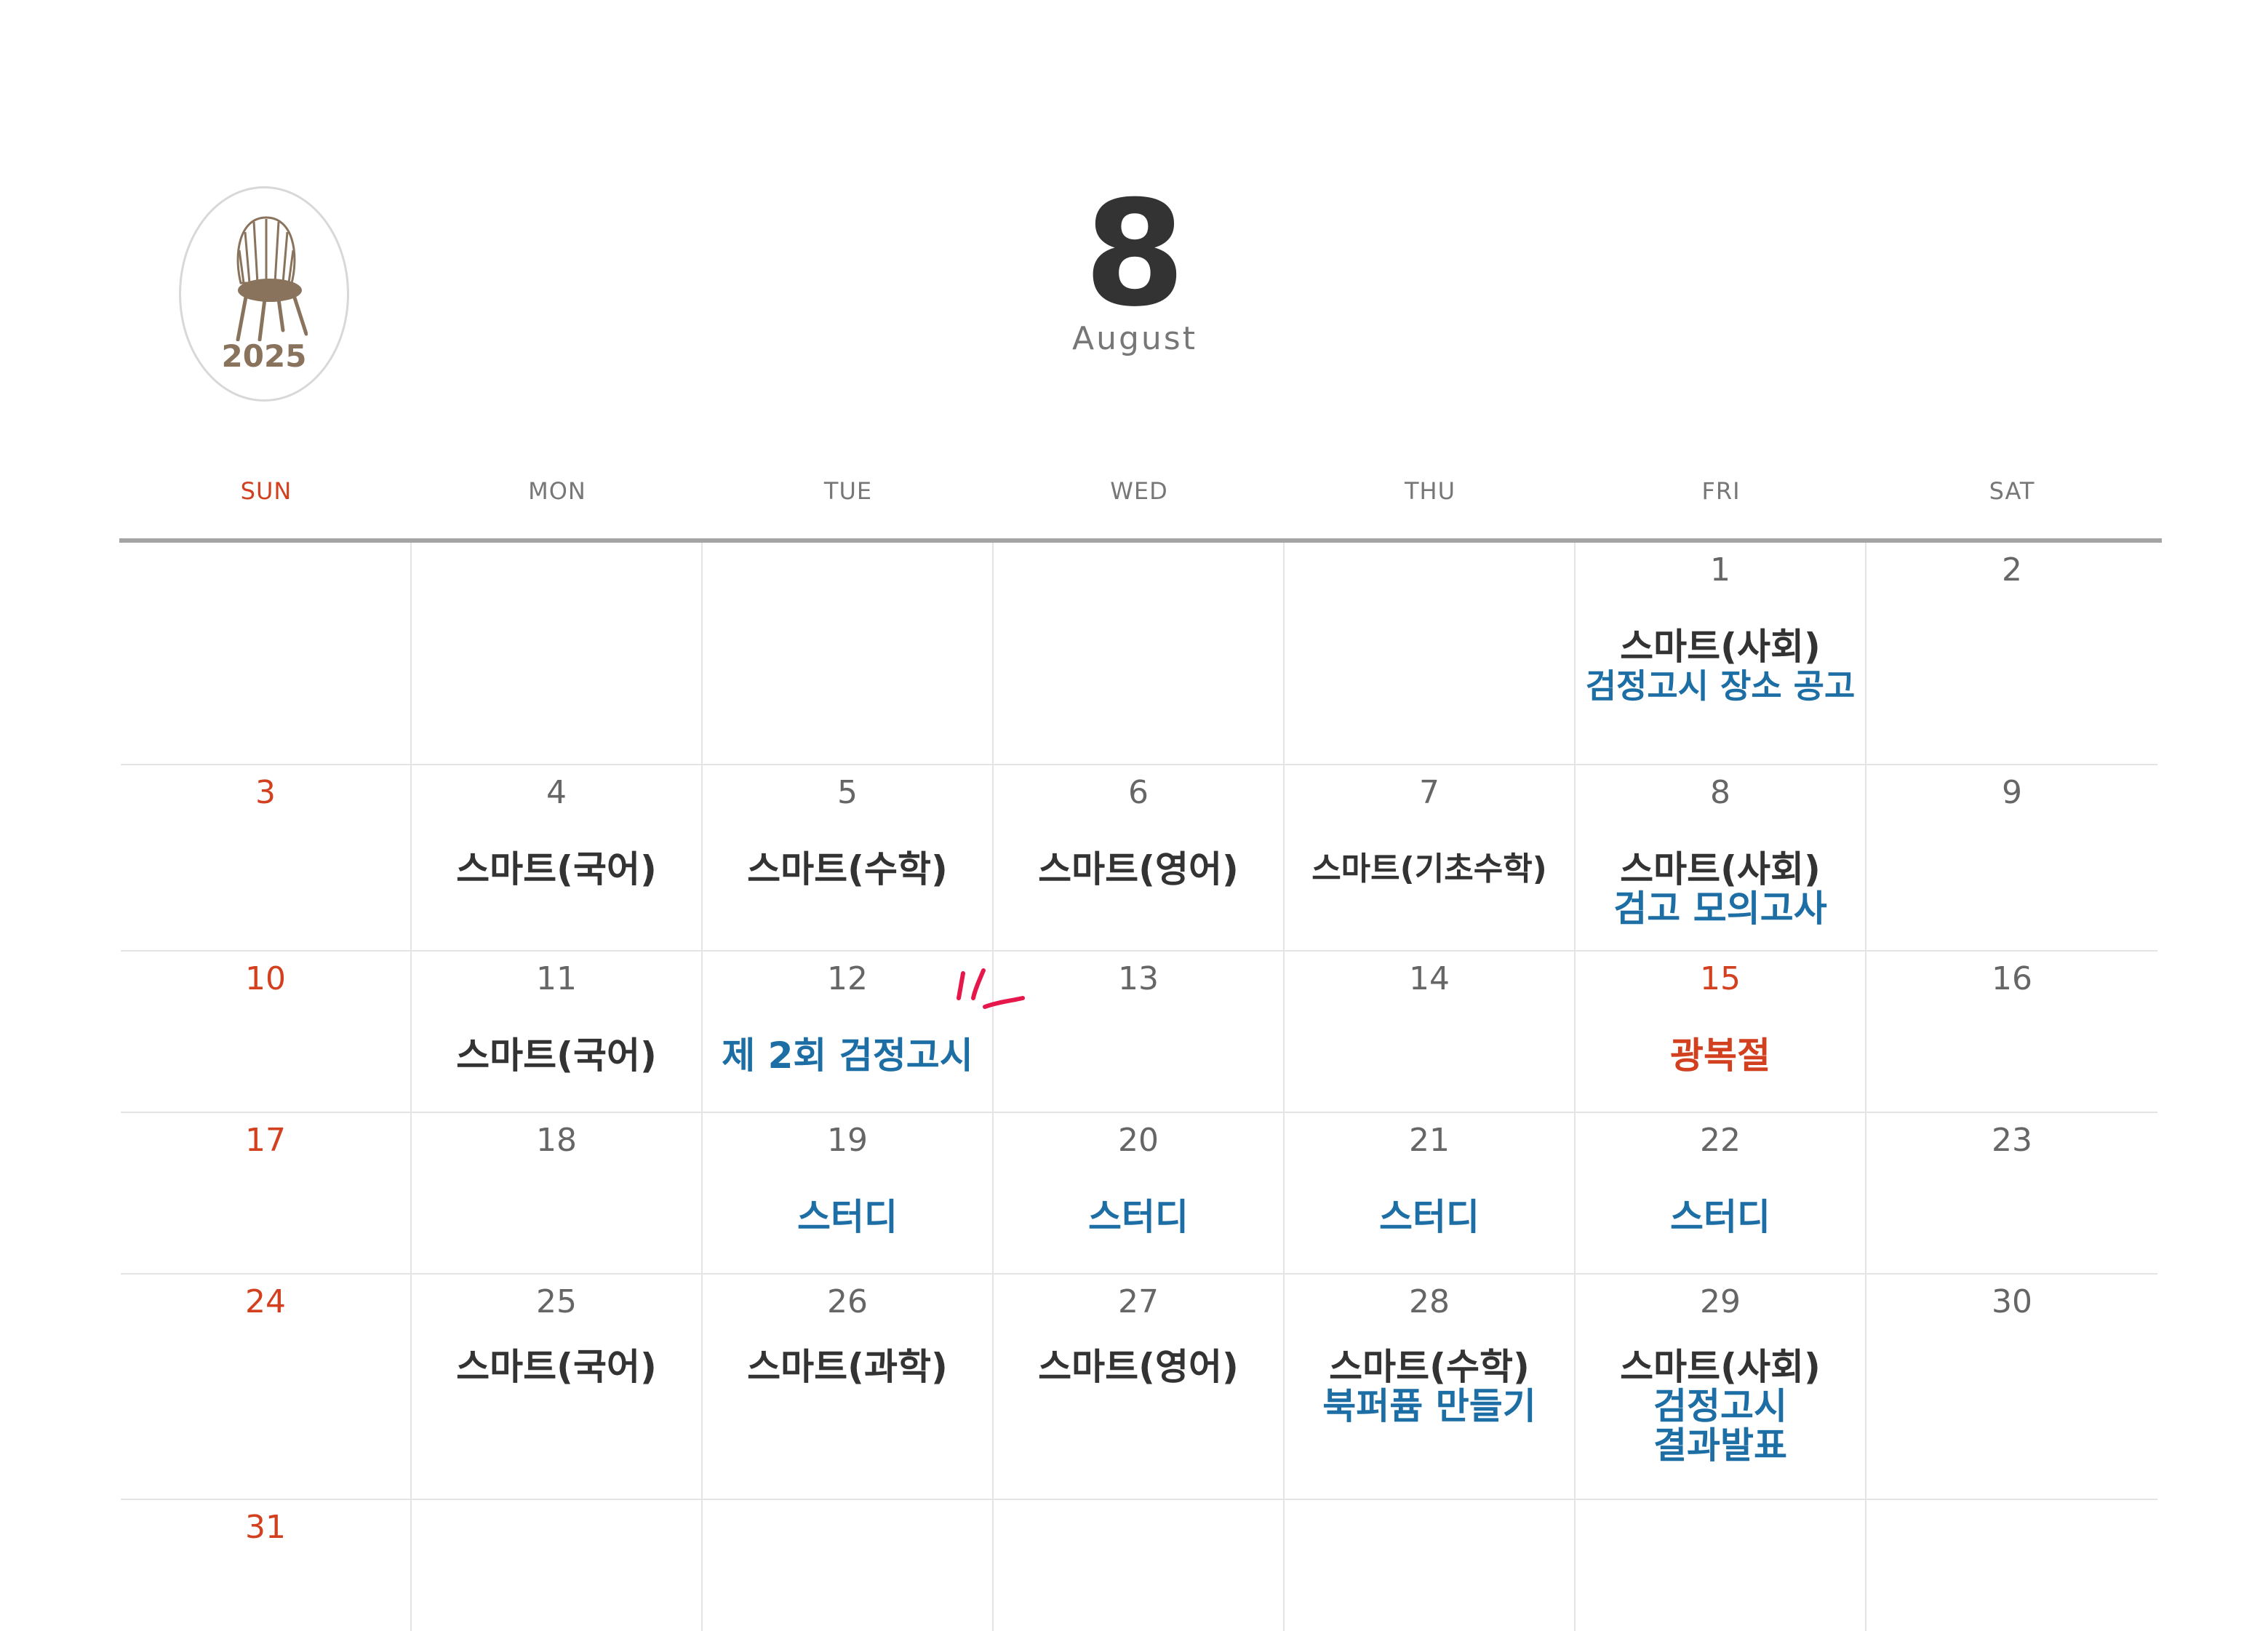  What do you see at coordinates (1138, 1140) in the screenshot?
I see `day-number: 20` at bounding box center [1138, 1140].